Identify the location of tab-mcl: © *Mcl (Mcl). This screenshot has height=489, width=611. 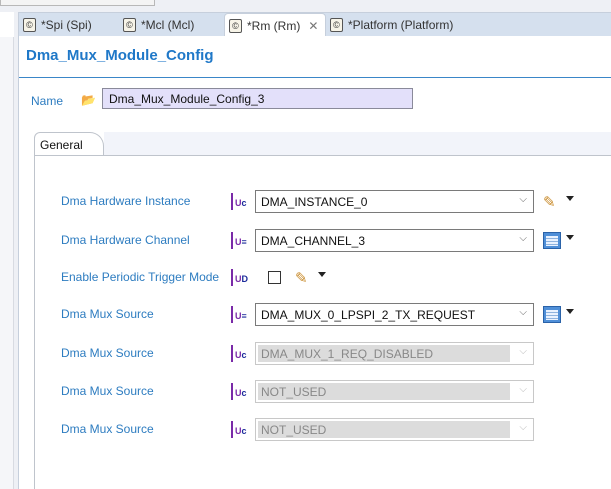
(171, 24).